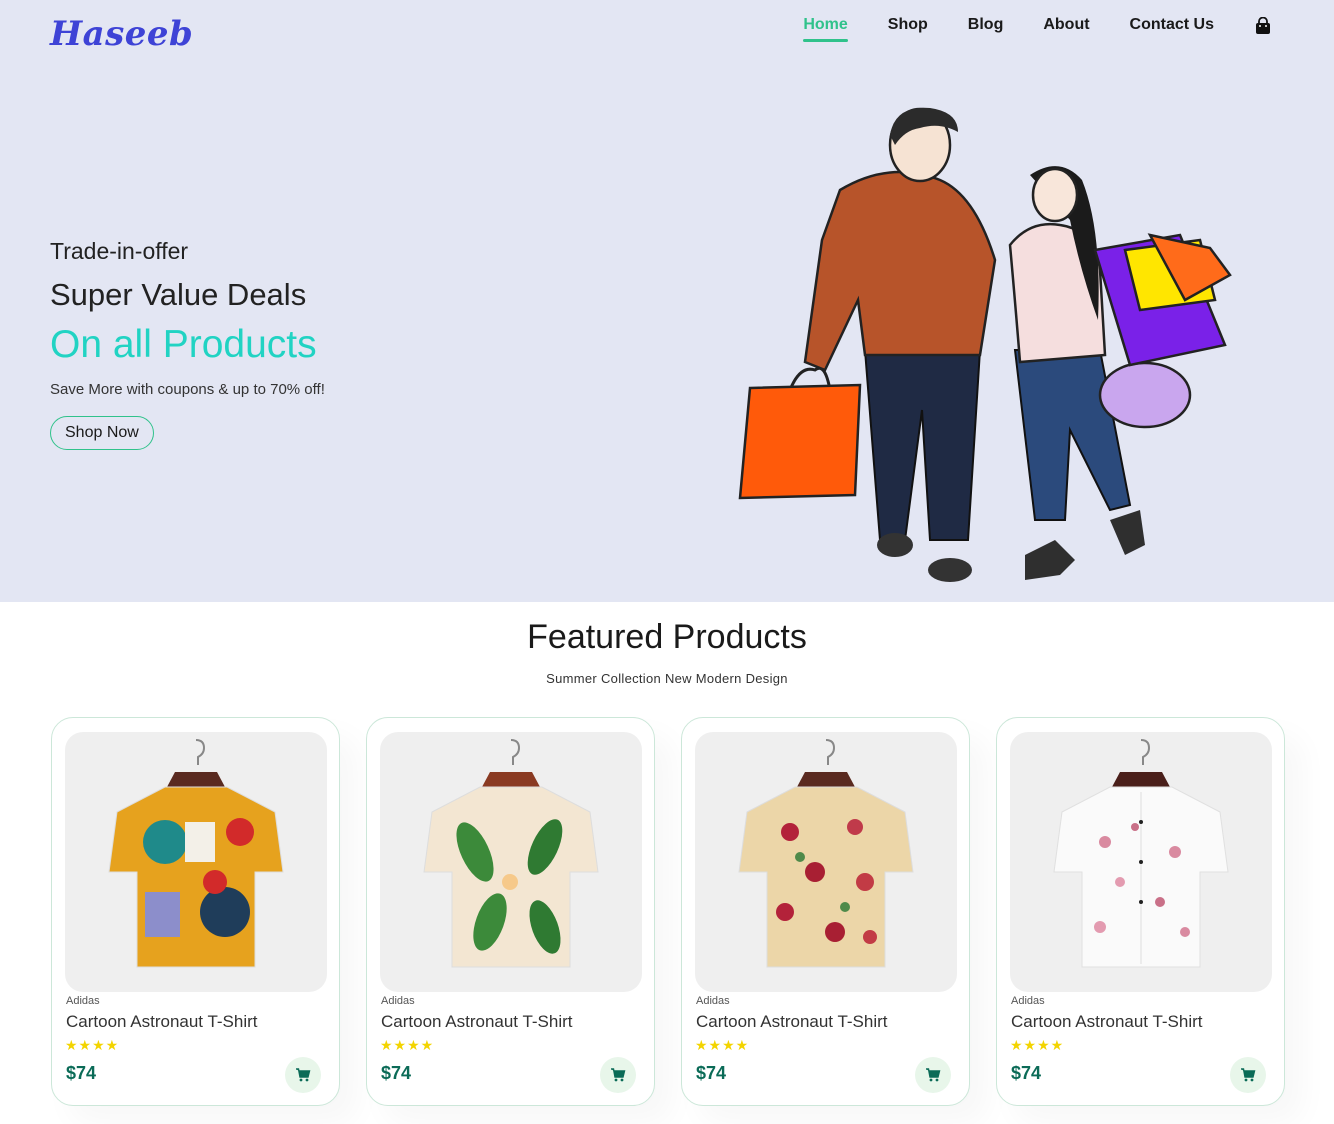  What do you see at coordinates (187, 389) in the screenshot?
I see `hero-description: Save More with coupons & up to 70% off!` at bounding box center [187, 389].